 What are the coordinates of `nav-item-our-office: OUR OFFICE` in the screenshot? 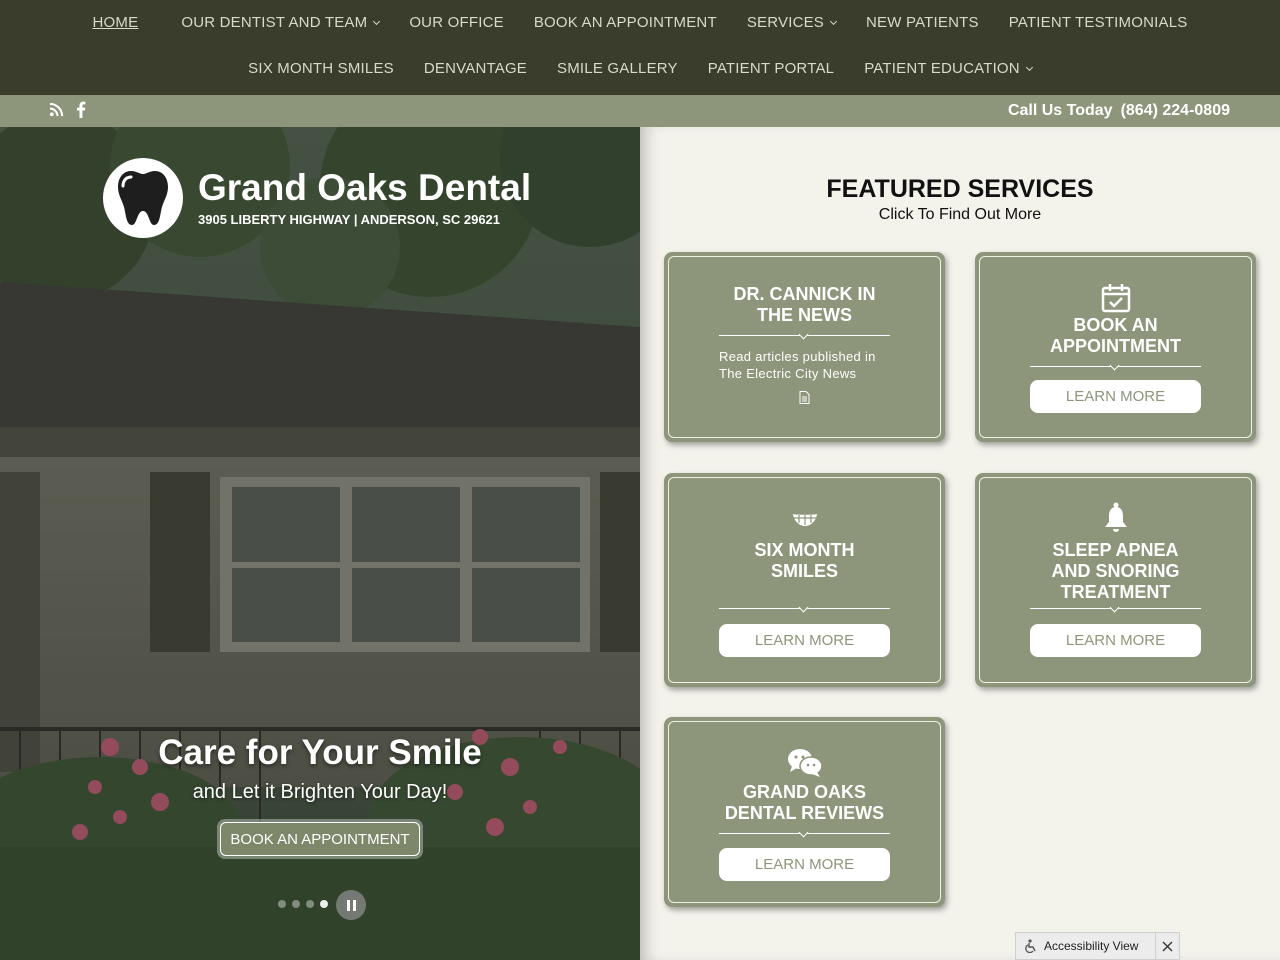 It's located at (456, 23).